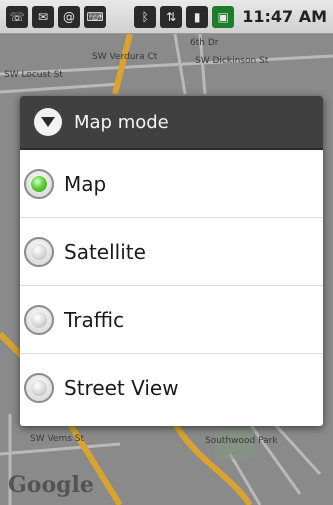  I want to click on option-map: Map, so click(171, 184).